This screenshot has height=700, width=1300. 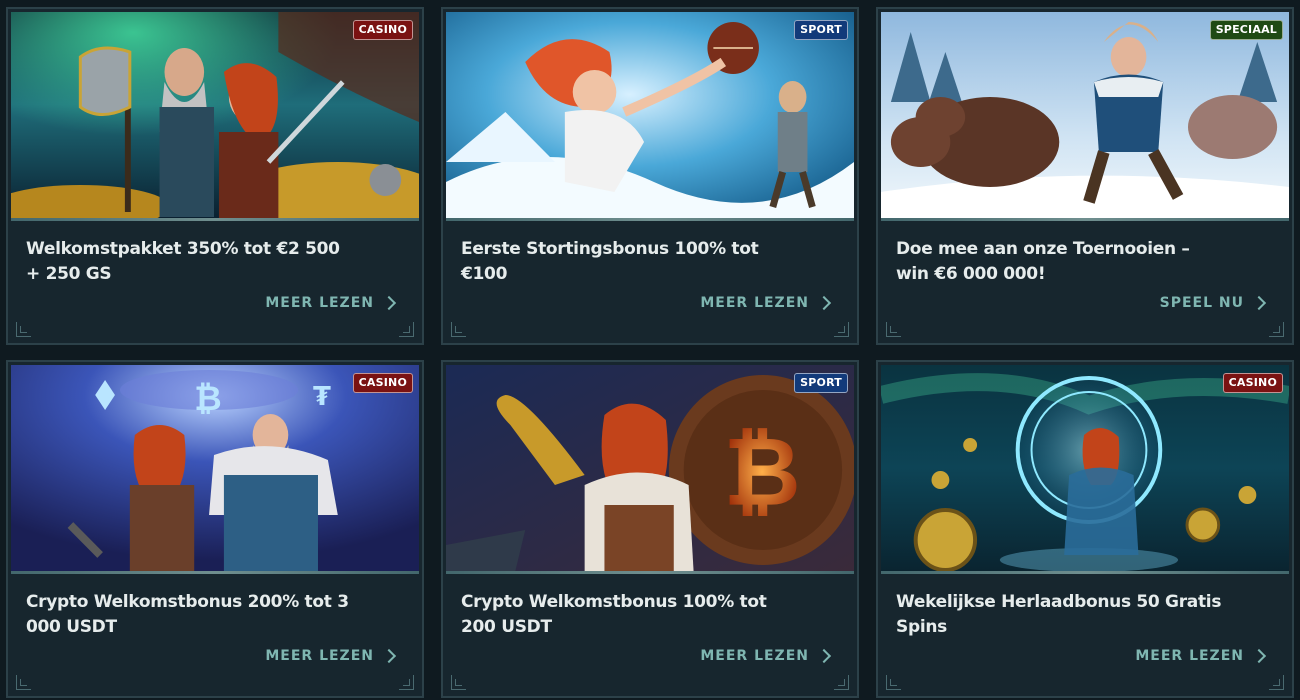 I want to click on promo-title: Crypto Welkomstbonus 200% tot 3 000 USDT, so click(x=187, y=614).